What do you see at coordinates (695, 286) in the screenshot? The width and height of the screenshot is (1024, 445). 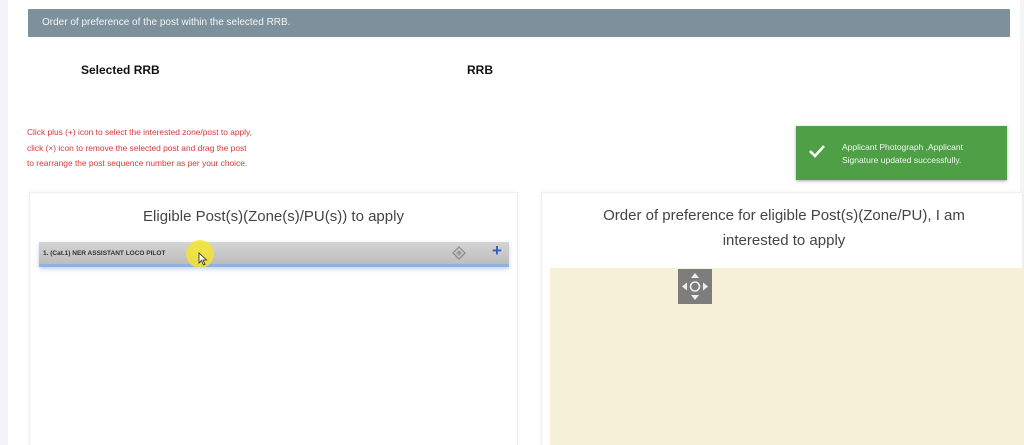 I see `move-arrows-icon` at bounding box center [695, 286].